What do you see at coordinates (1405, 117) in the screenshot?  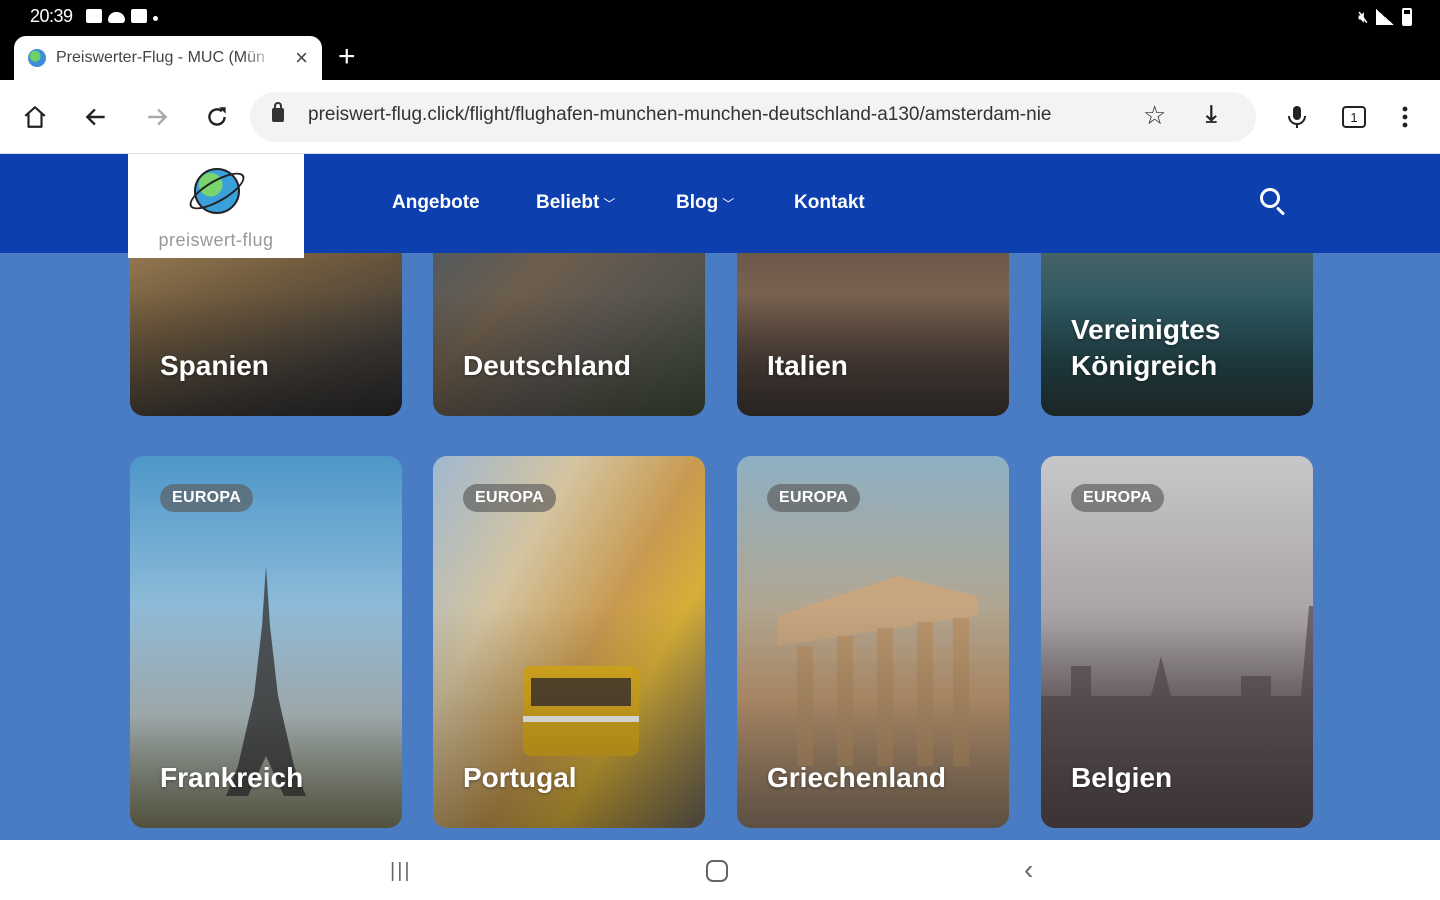 I see `more-vert-icon` at bounding box center [1405, 117].